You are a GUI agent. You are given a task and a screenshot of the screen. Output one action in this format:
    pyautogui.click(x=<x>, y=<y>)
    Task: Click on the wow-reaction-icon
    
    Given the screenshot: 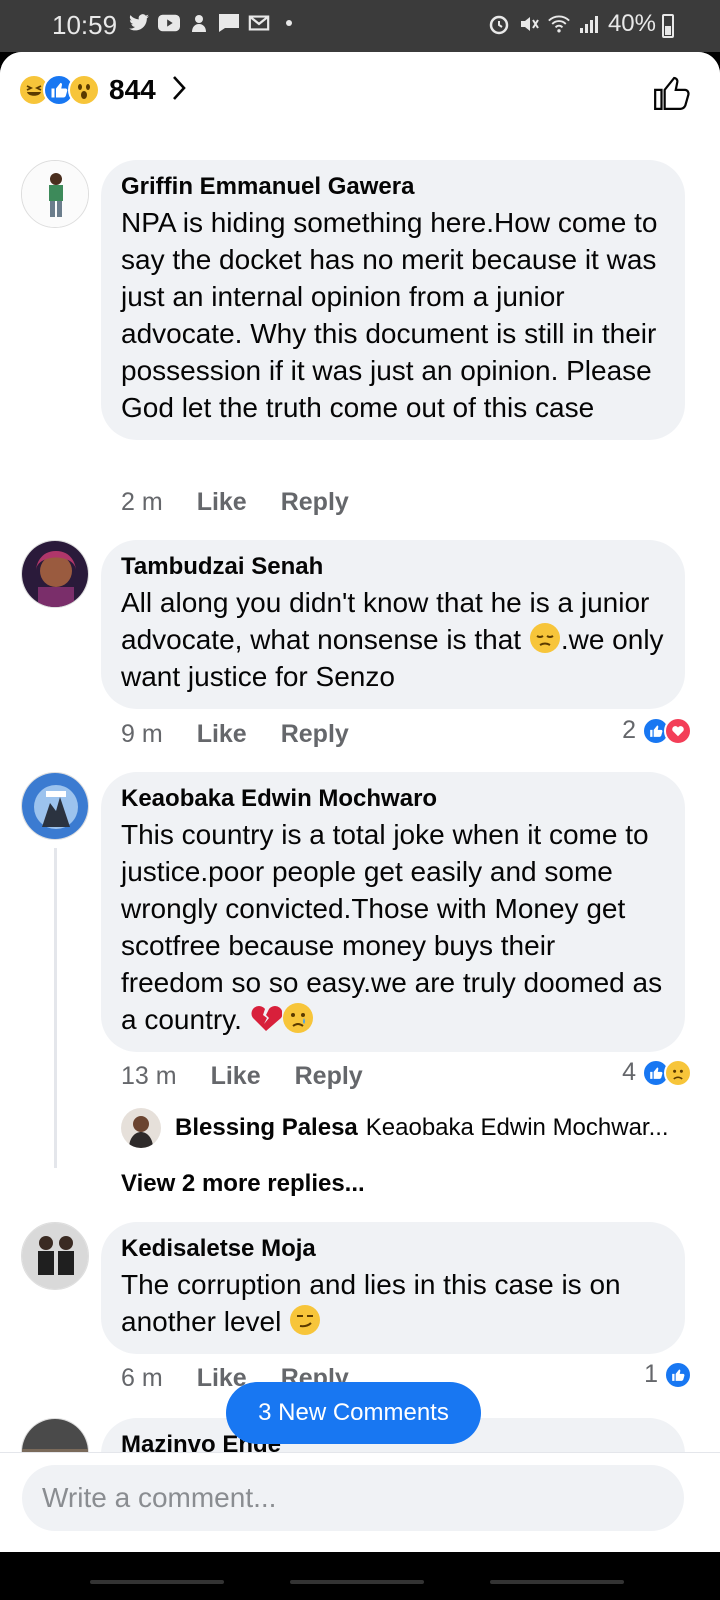 What is the action you would take?
    pyautogui.click(x=84, y=90)
    